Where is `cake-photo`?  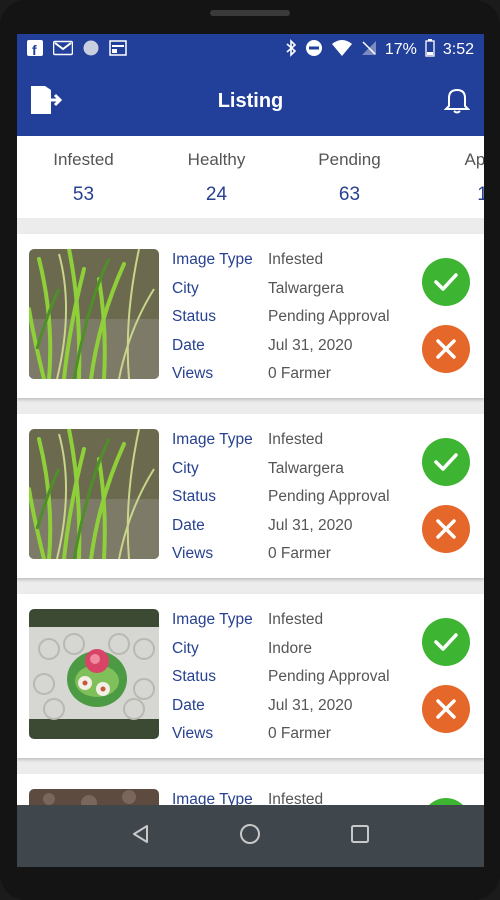
cake-photo is located at coordinates (94, 674).